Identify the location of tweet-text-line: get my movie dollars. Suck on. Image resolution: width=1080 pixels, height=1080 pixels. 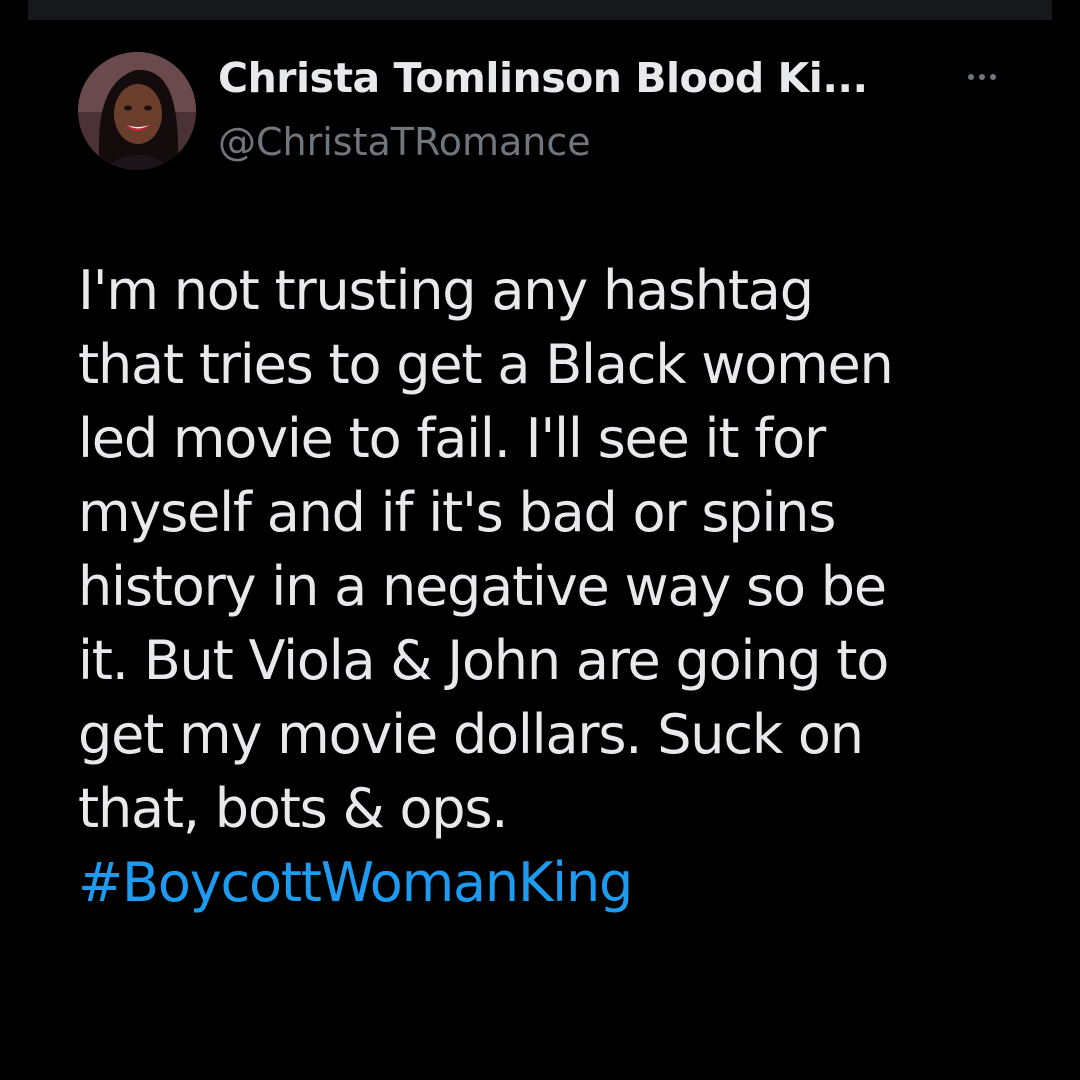
(471, 734).